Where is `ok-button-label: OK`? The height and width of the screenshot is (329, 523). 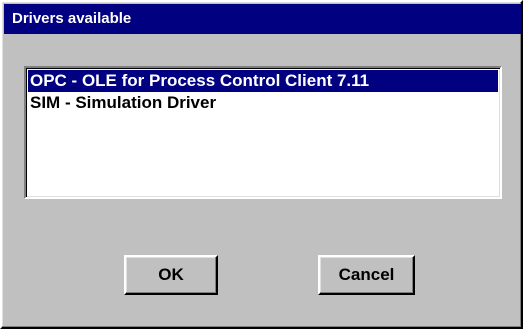 ok-button-label: OK is located at coordinates (171, 274).